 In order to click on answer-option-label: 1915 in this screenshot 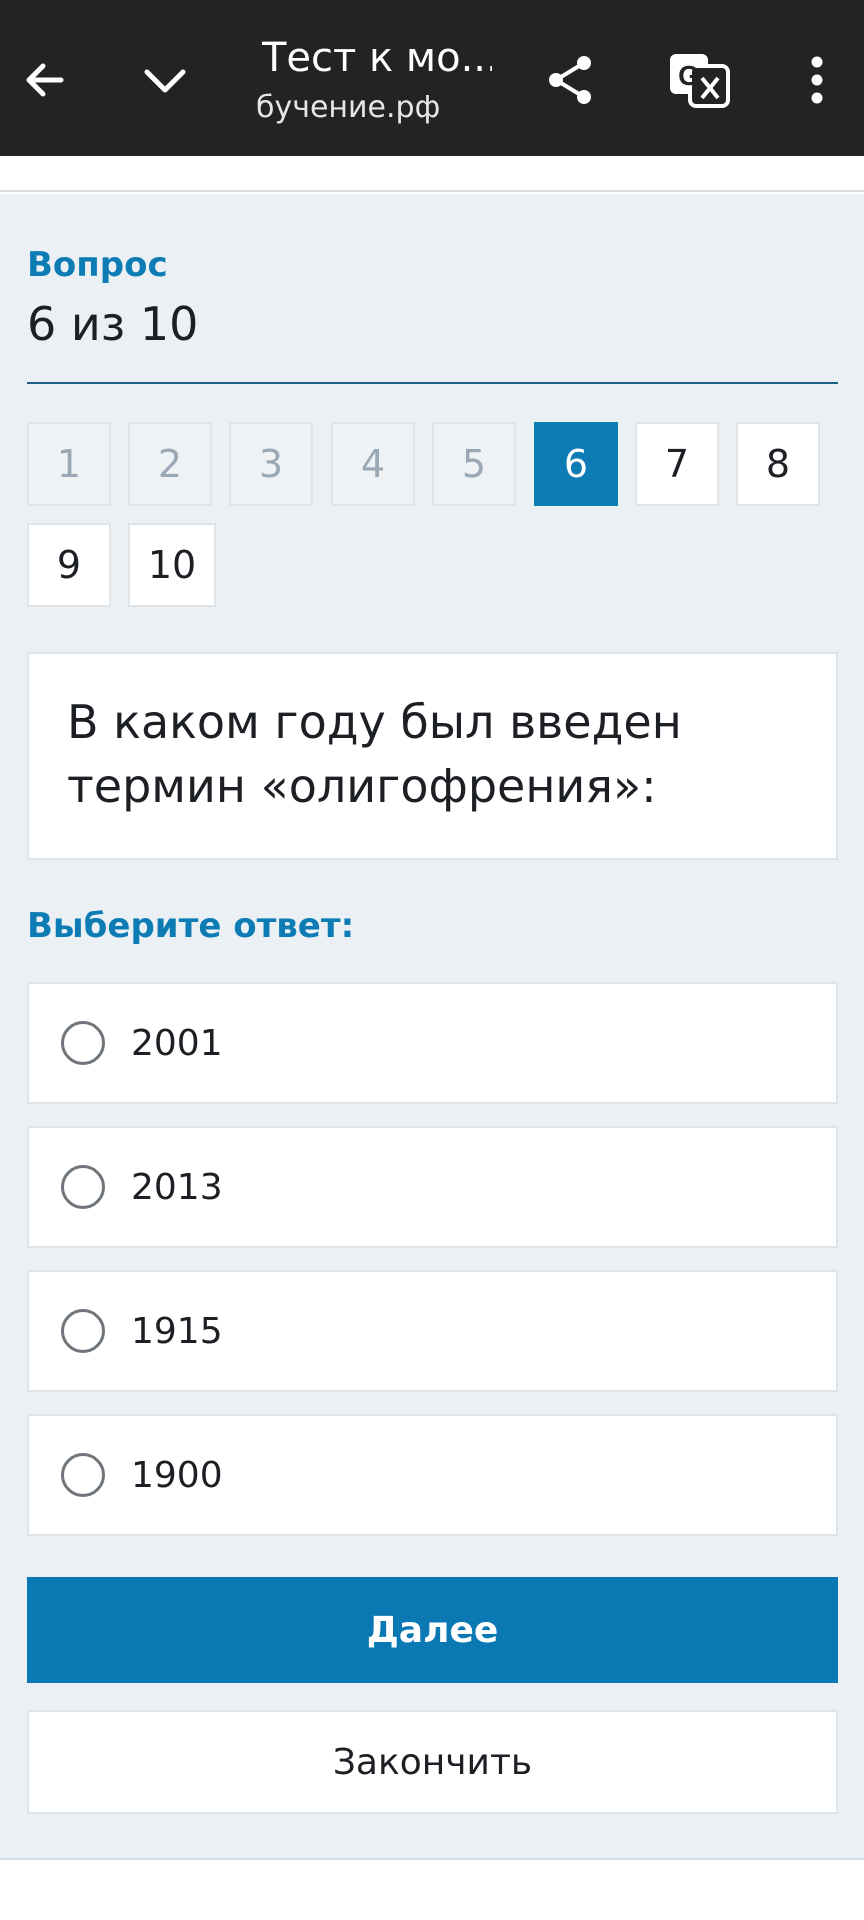, I will do `click(177, 1331)`.